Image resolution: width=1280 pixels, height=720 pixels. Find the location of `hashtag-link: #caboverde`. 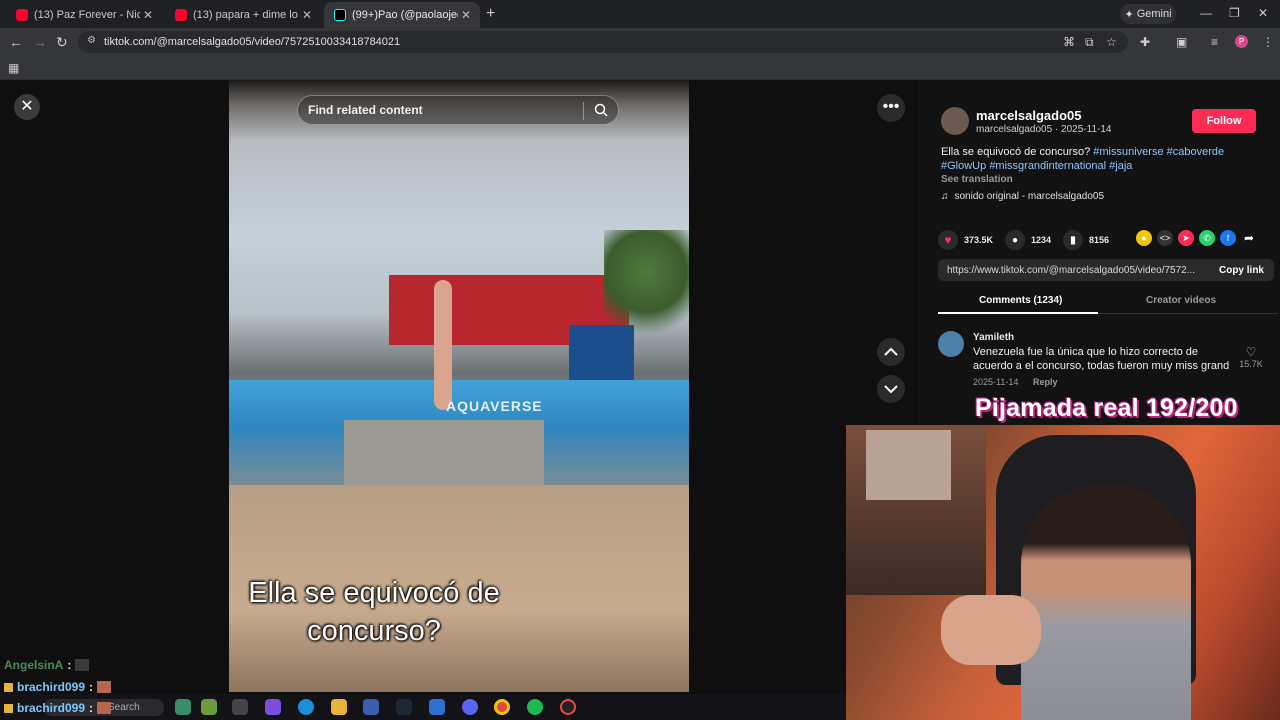

hashtag-link: #caboverde is located at coordinates (1196, 152).